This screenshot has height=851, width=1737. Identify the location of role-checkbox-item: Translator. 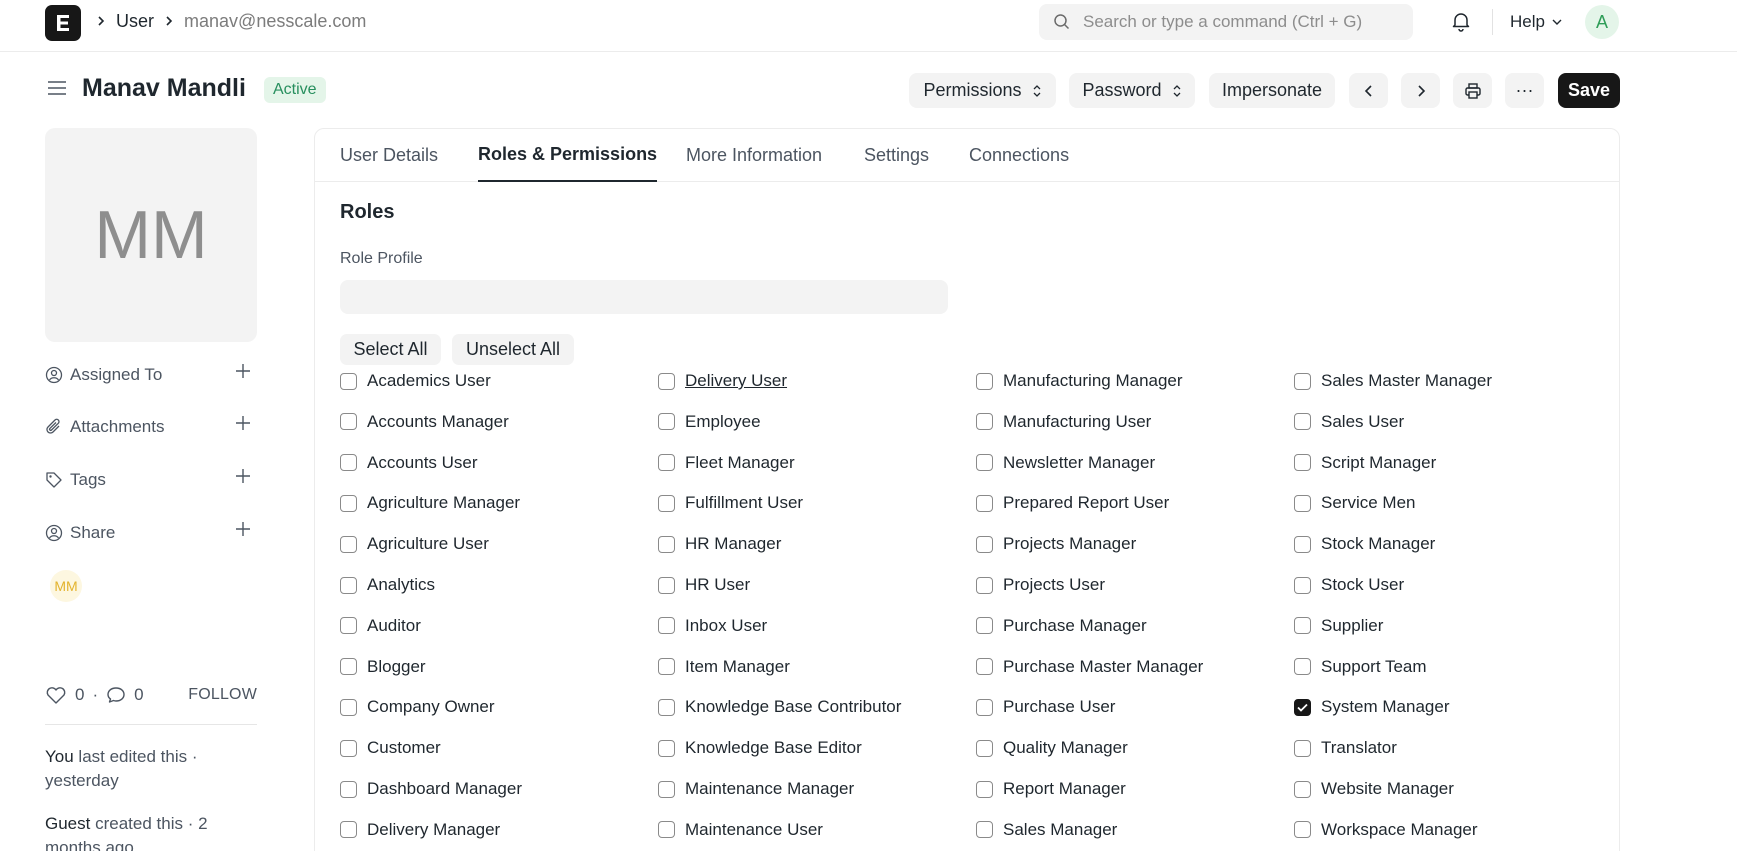
(1345, 748).